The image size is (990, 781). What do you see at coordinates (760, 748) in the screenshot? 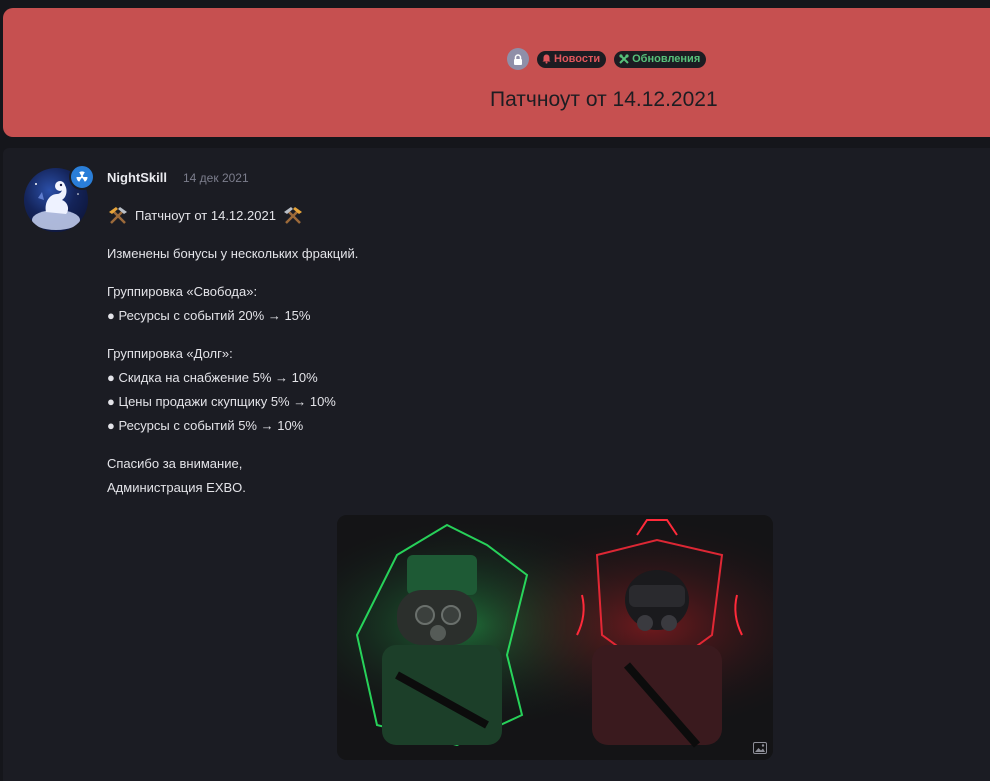
I see `image-icon` at bounding box center [760, 748].